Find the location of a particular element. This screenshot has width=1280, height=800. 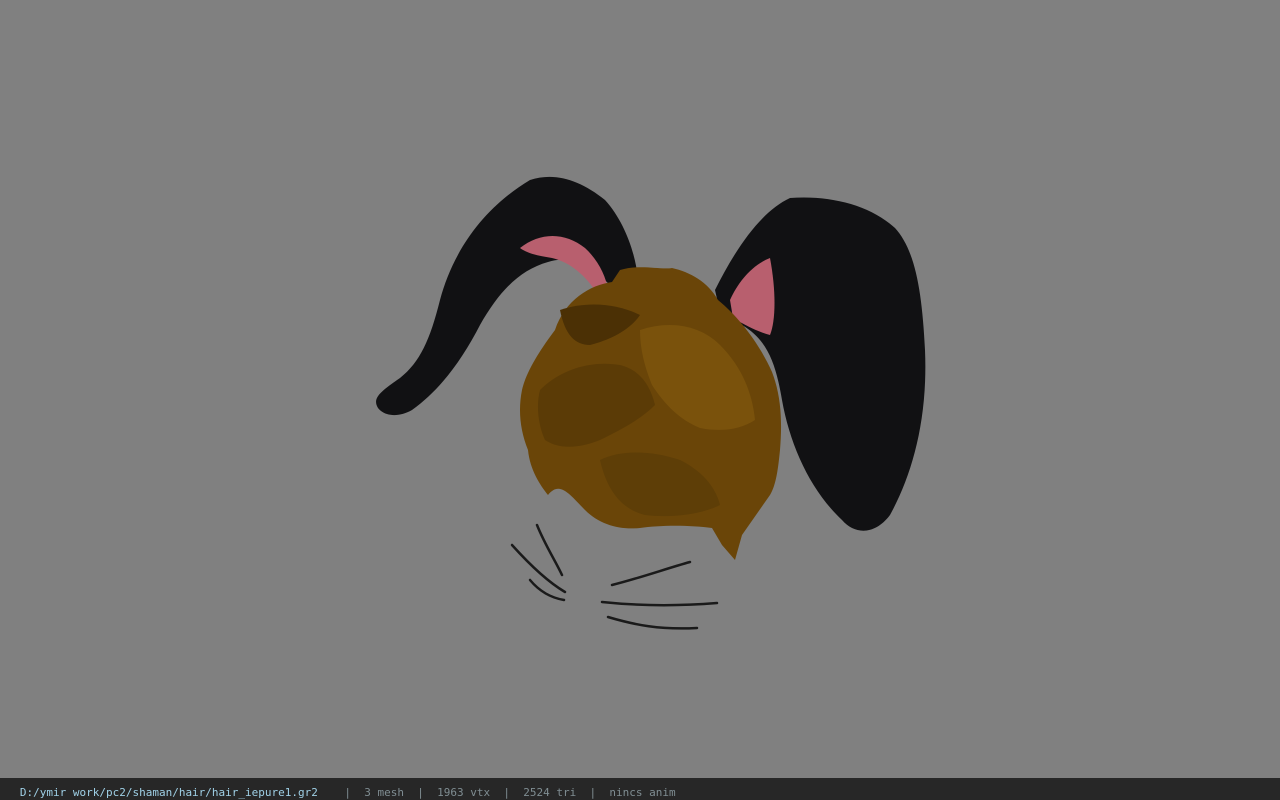

animation-status: nincs anim is located at coordinates (642, 792).